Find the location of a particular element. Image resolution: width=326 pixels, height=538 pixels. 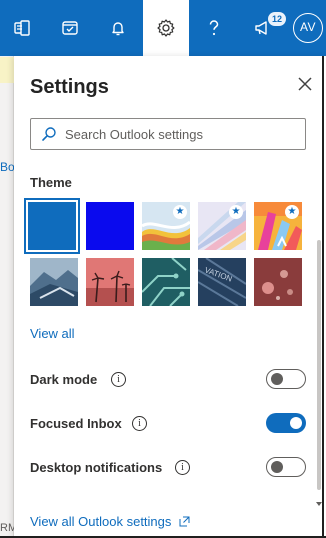

dark-mode-toggle is located at coordinates (286, 379).